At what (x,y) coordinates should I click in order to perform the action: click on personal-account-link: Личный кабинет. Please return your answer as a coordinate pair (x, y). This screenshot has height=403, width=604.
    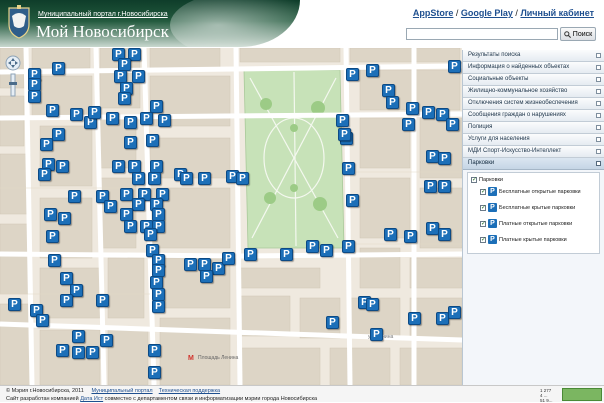
    Looking at the image, I should click on (557, 13).